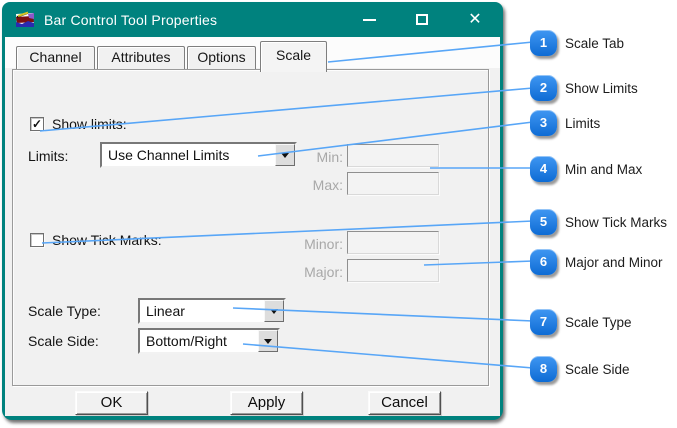 The height and width of the screenshot is (428, 677). What do you see at coordinates (169, 155) in the screenshot?
I see `limits-select-value: Use Channel Limits` at bounding box center [169, 155].